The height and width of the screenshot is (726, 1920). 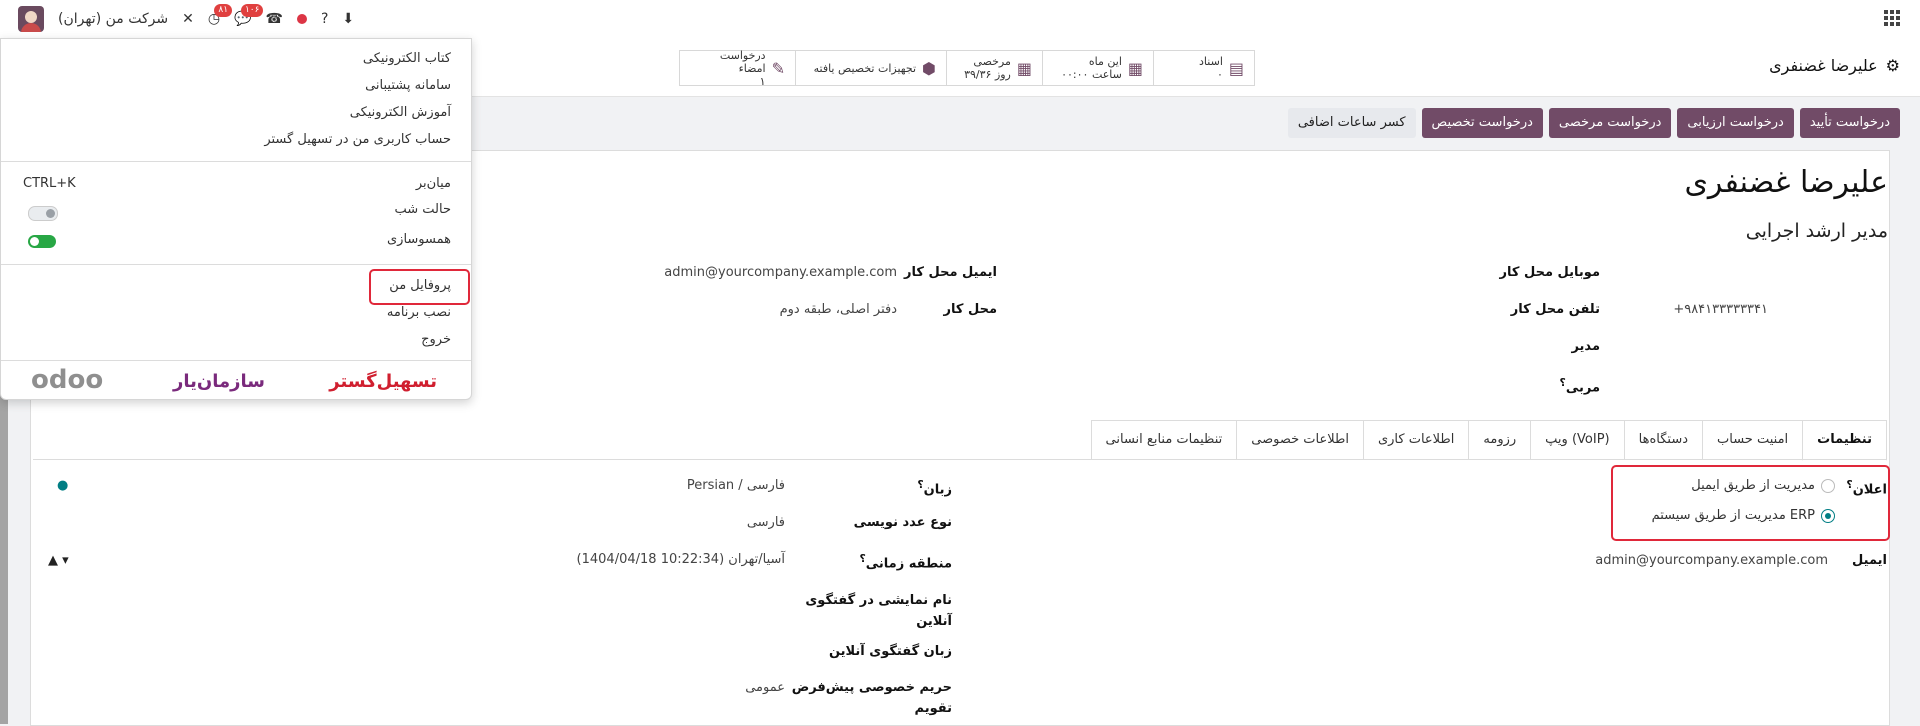 What do you see at coordinates (188, 19) in the screenshot?
I see `tools-icon: ✕` at bounding box center [188, 19].